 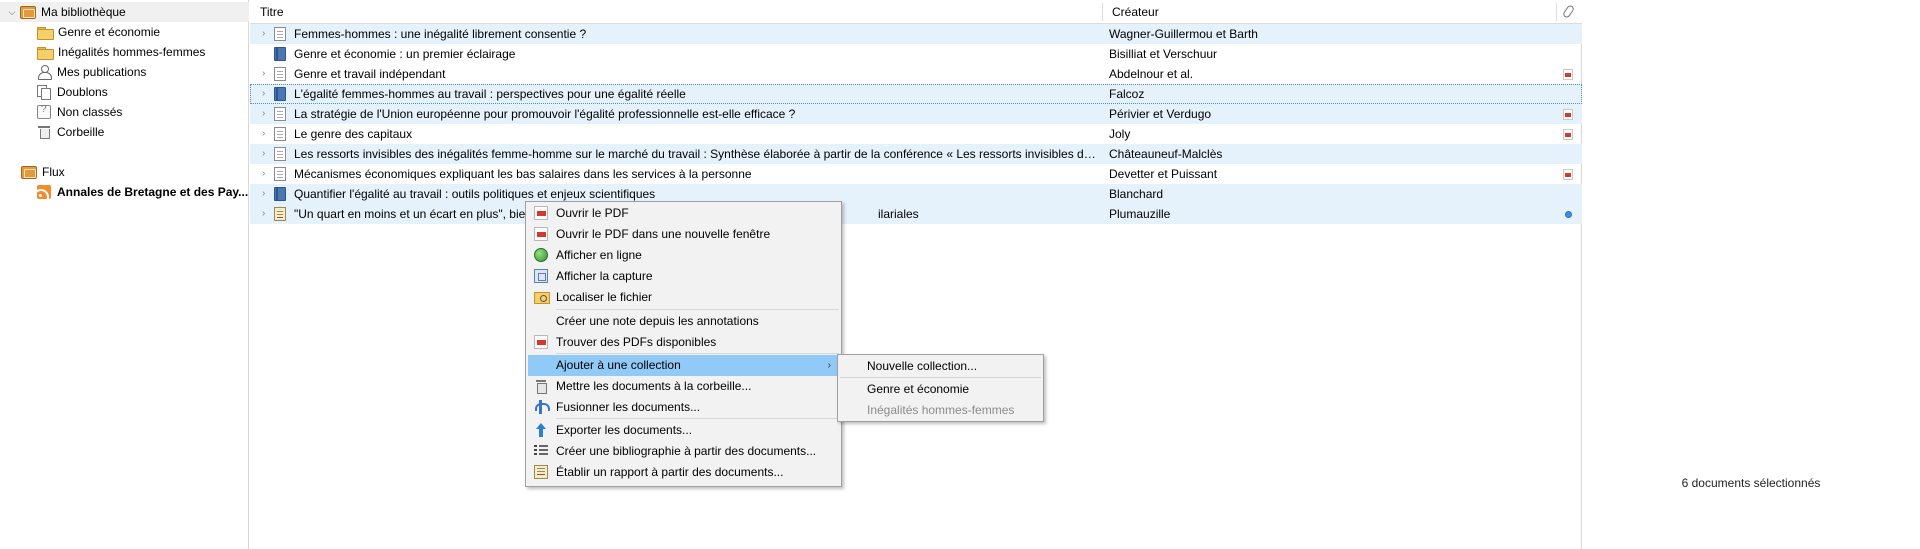 I want to click on unfiled-icon, so click(x=44, y=111).